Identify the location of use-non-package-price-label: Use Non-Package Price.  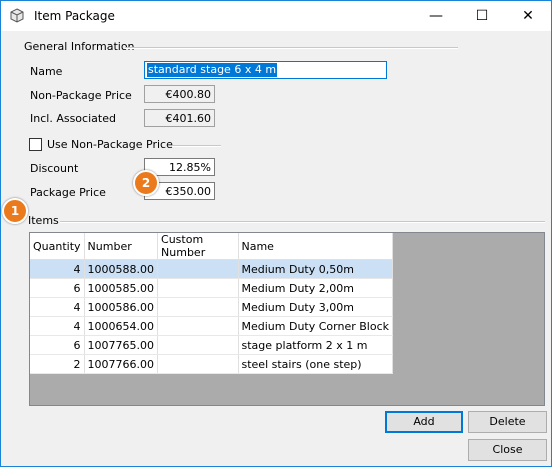
(110, 144).